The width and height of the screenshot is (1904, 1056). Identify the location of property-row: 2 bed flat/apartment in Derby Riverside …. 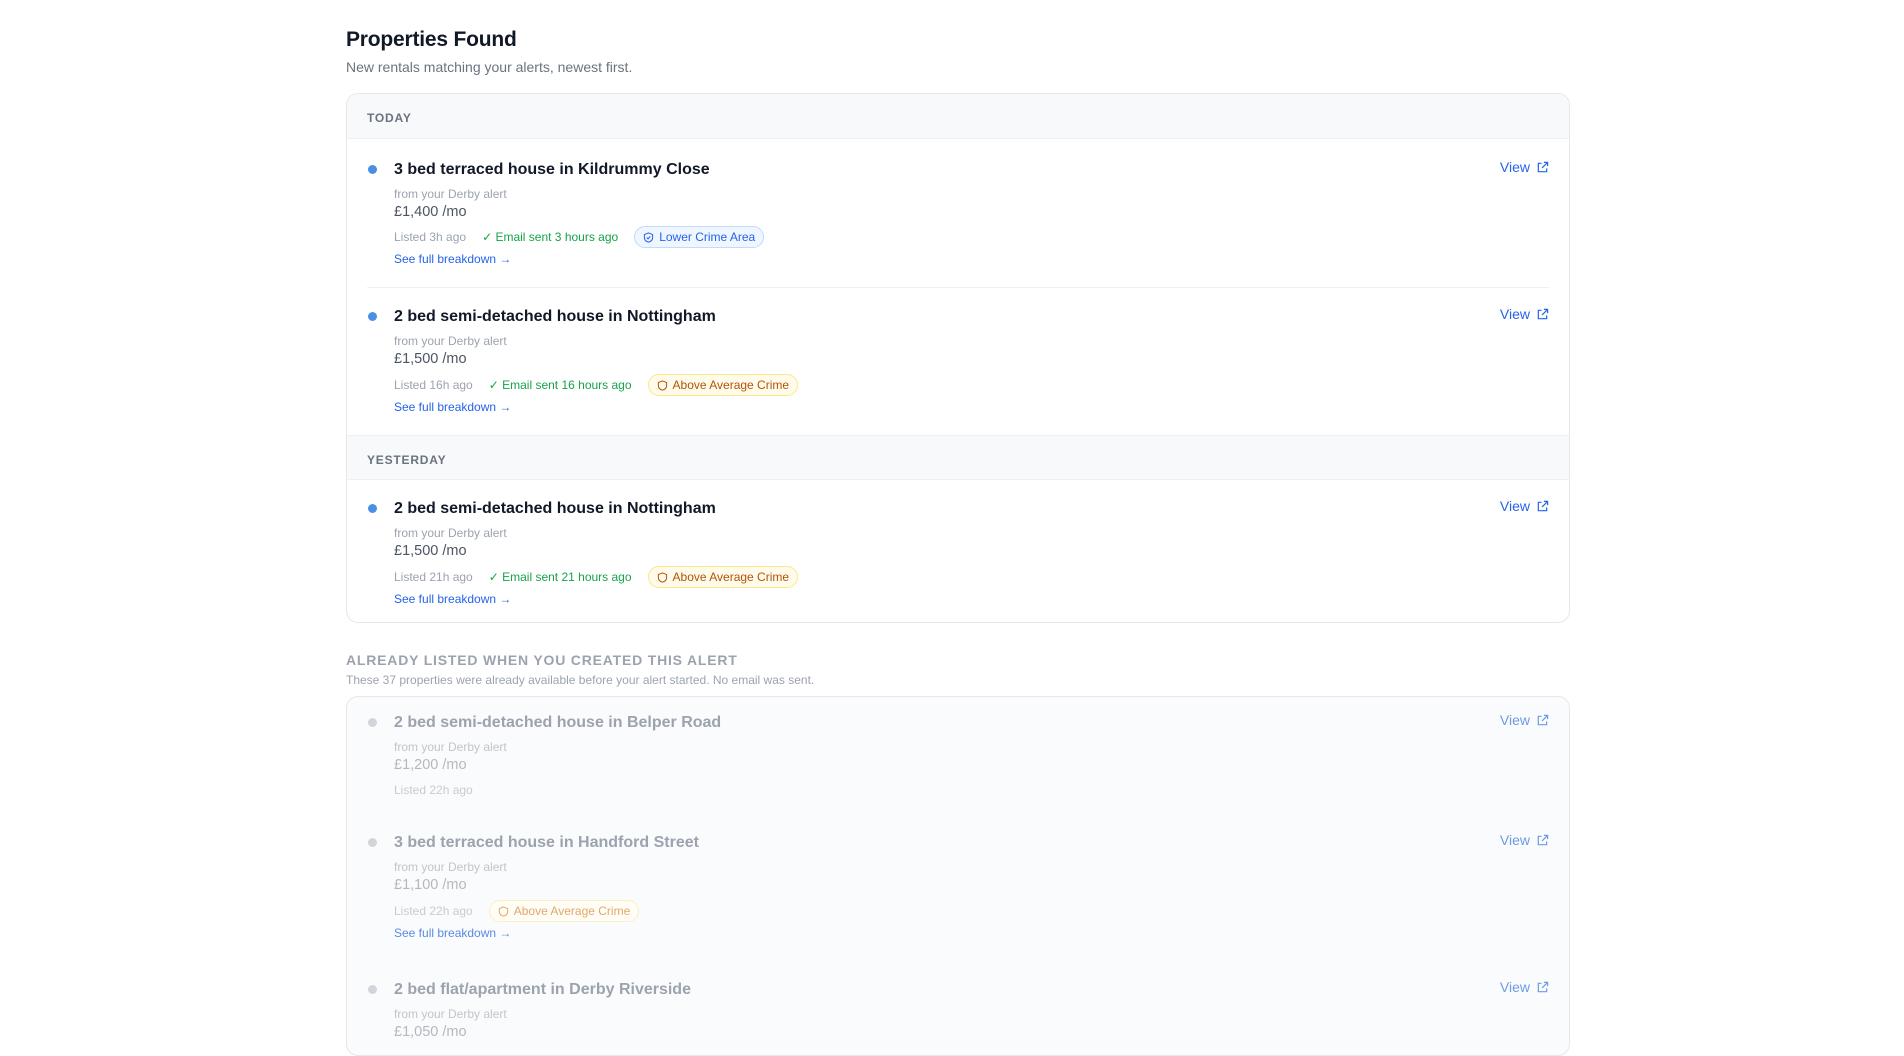
(958, 1009).